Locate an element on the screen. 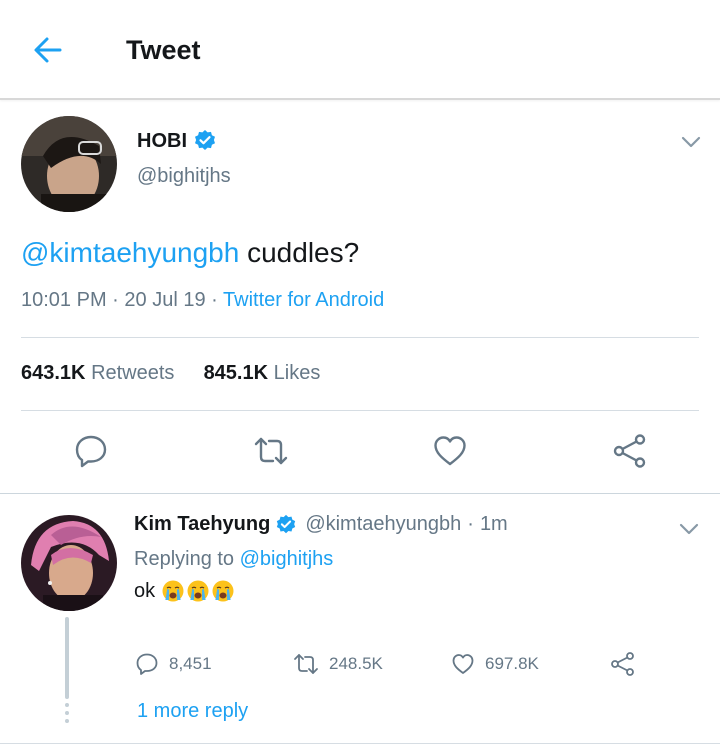  author-name-row: HOBI is located at coordinates (177, 141).